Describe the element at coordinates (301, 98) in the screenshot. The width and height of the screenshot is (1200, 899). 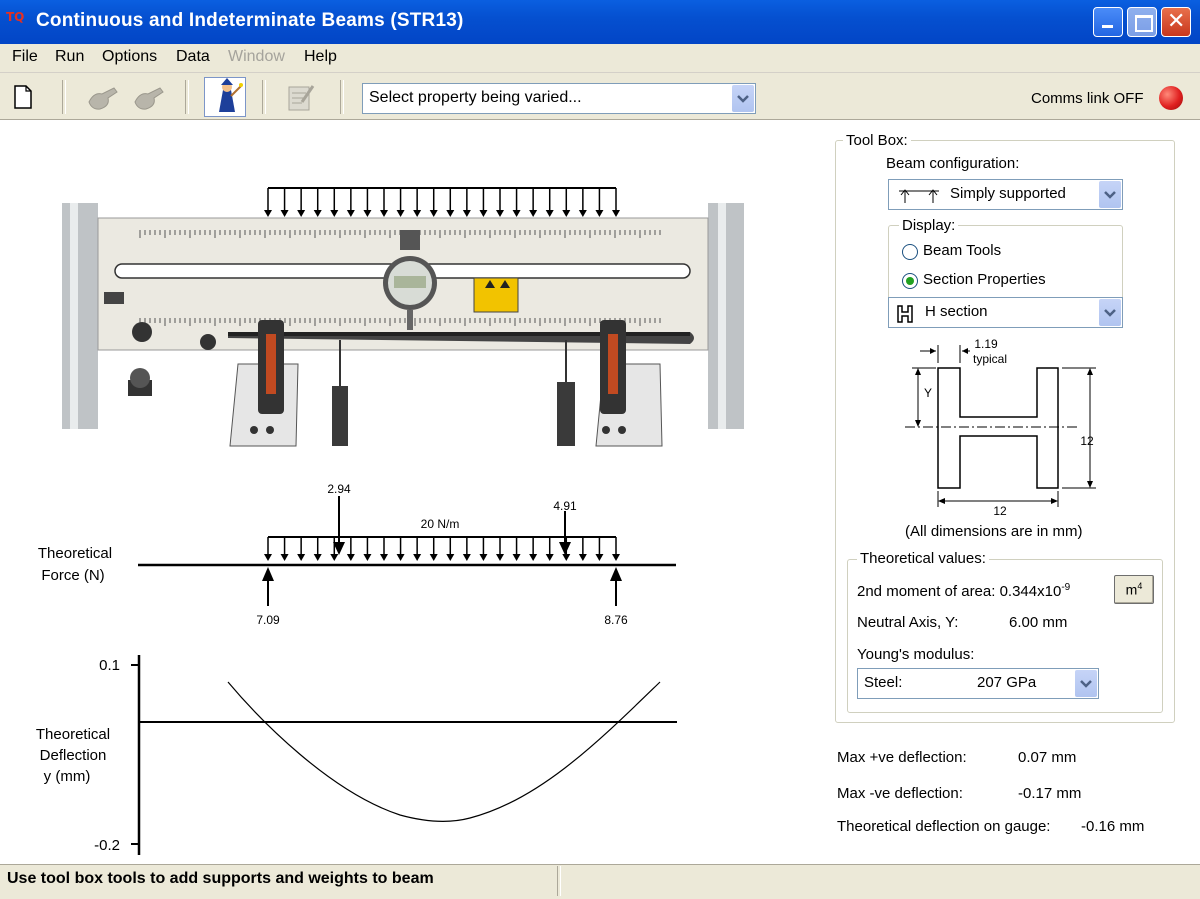
I see `notepad-icon` at that location.